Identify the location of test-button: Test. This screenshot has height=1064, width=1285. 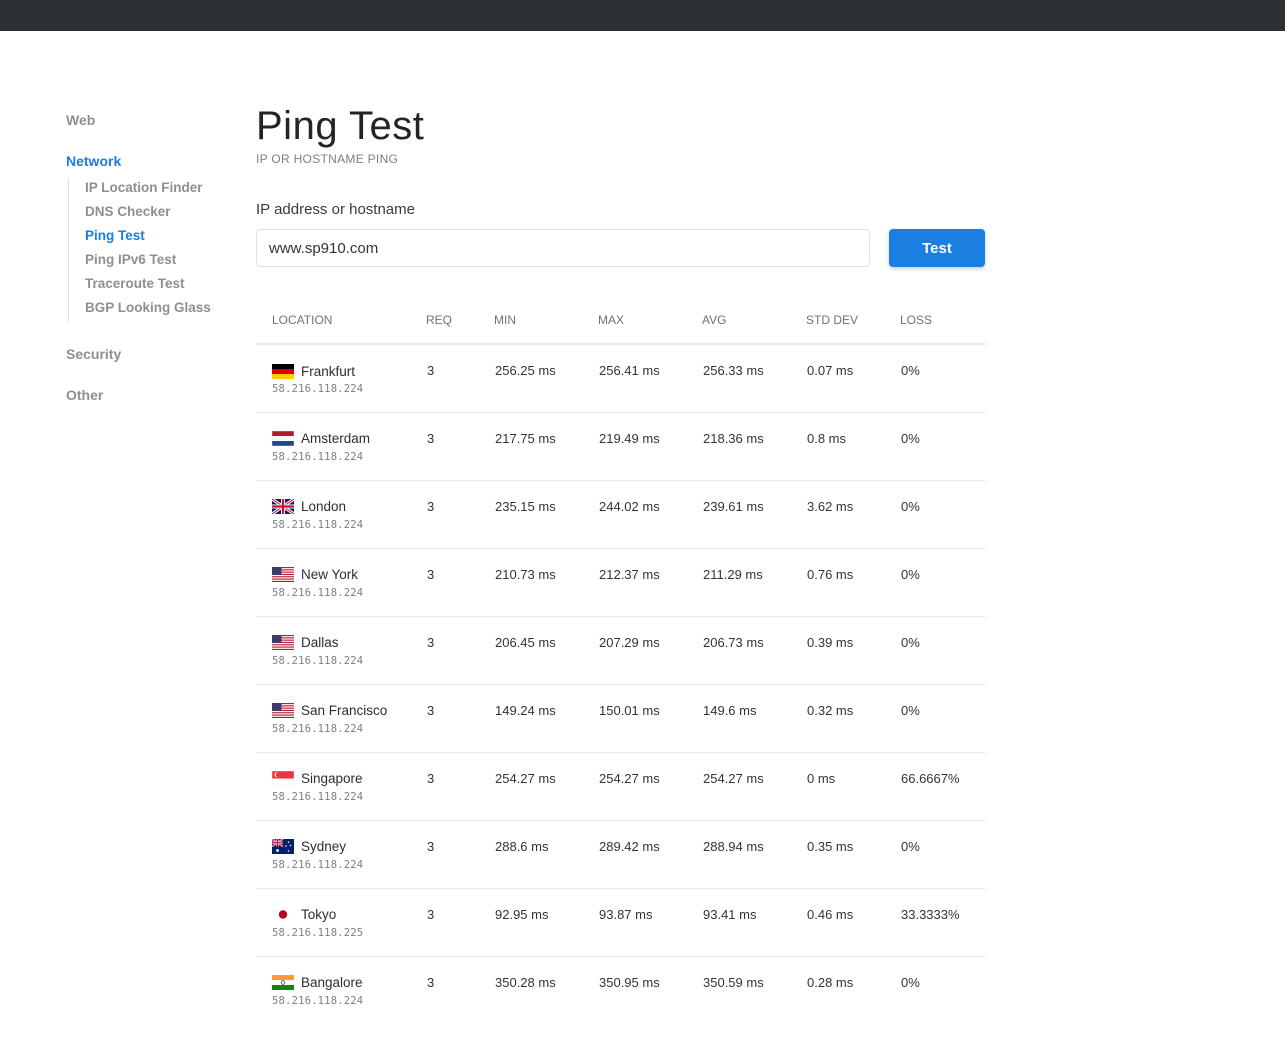
(937, 248).